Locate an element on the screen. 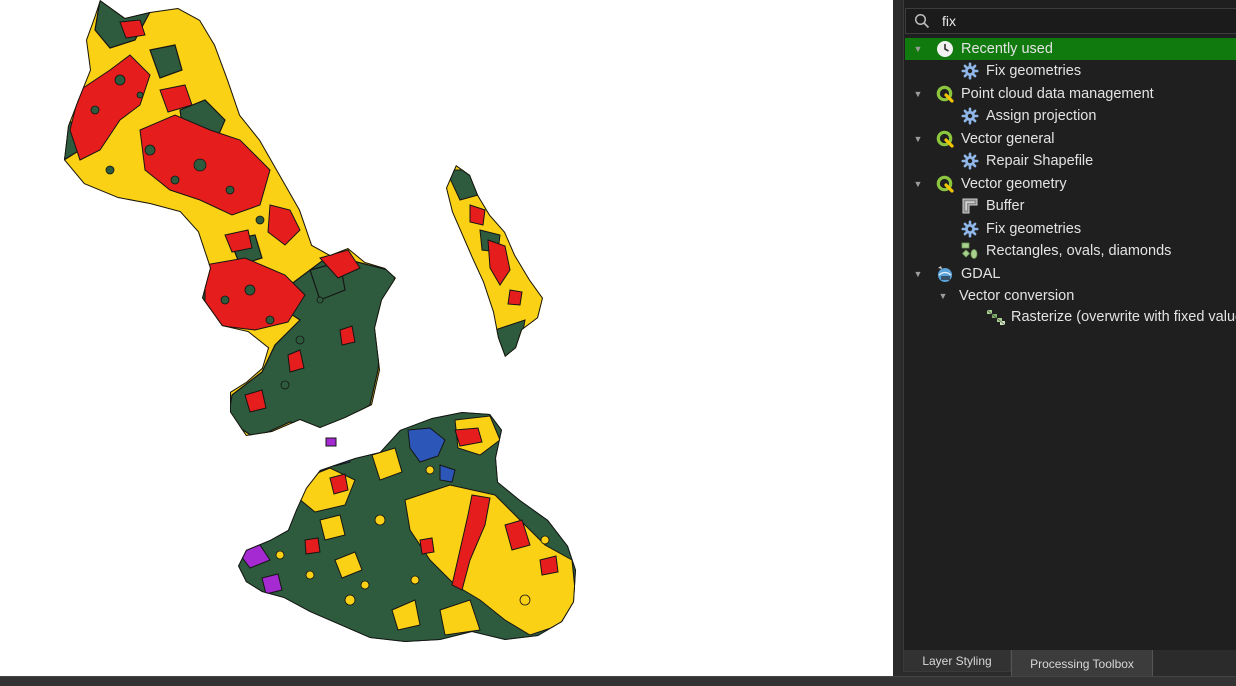 The image size is (1236, 686). tree-item-assign-projection: Assign projection is located at coordinates (1070, 116).